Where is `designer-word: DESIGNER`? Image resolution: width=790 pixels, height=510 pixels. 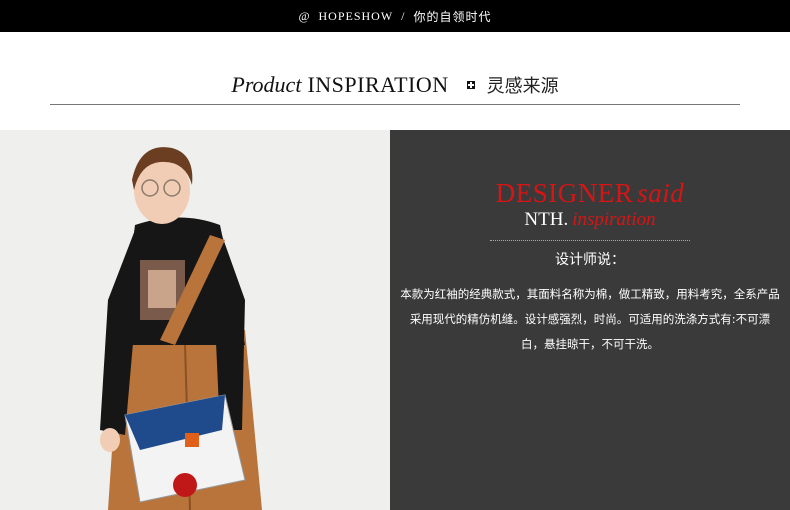 designer-word: DESIGNER is located at coordinates (564, 193).